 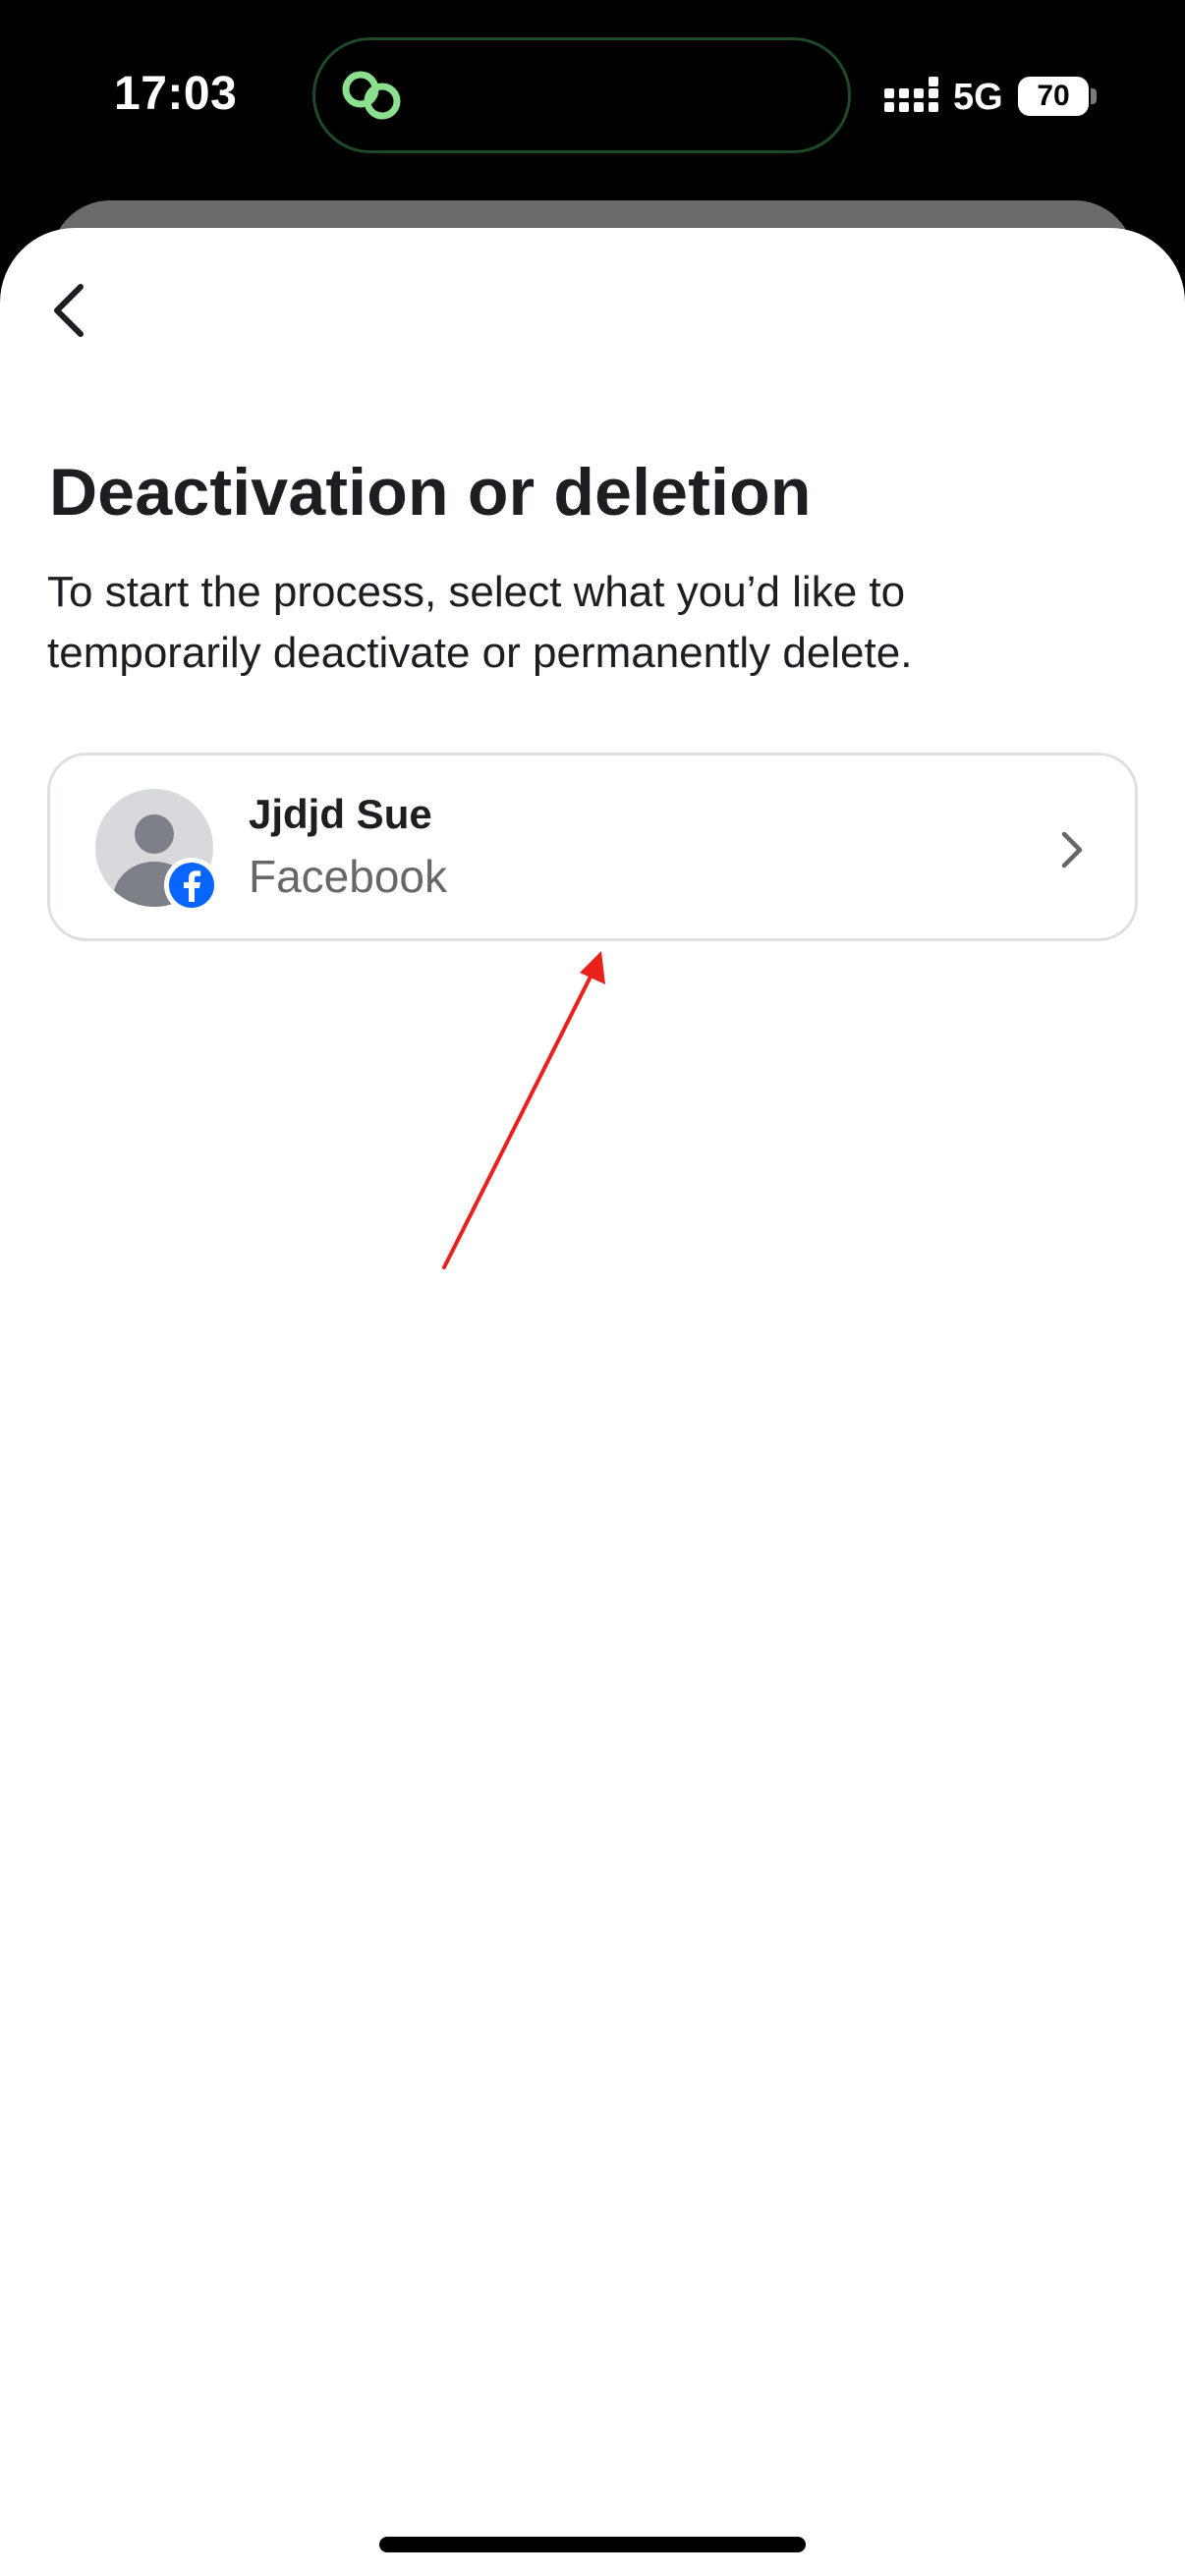 I want to click on chevron-left-icon, so click(x=70, y=310).